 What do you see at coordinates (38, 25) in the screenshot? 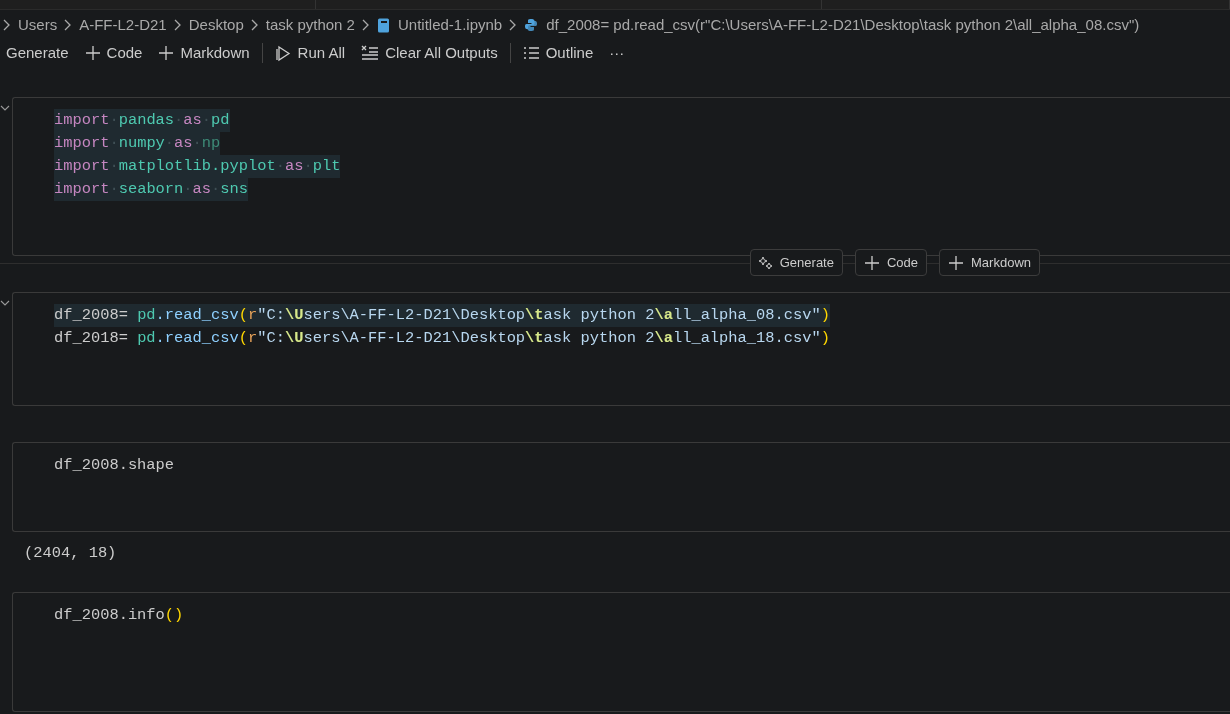
I see `breadcrumb-item: Users` at bounding box center [38, 25].